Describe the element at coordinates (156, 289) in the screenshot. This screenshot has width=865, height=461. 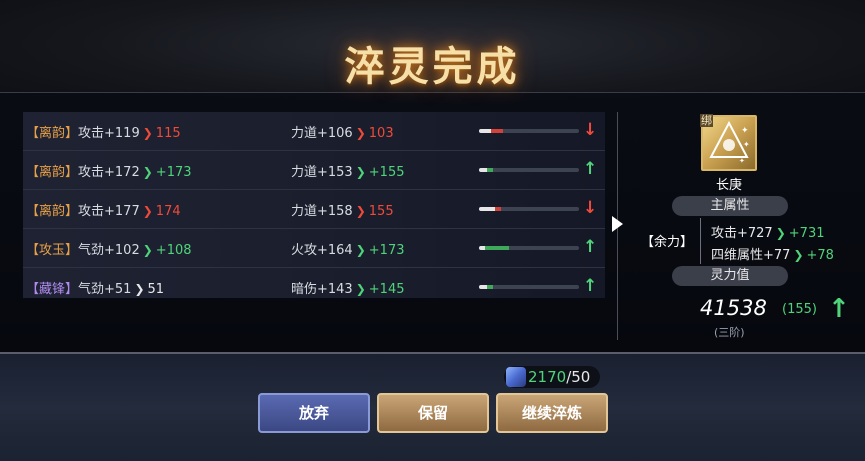
I see `stat-new: 51` at that location.